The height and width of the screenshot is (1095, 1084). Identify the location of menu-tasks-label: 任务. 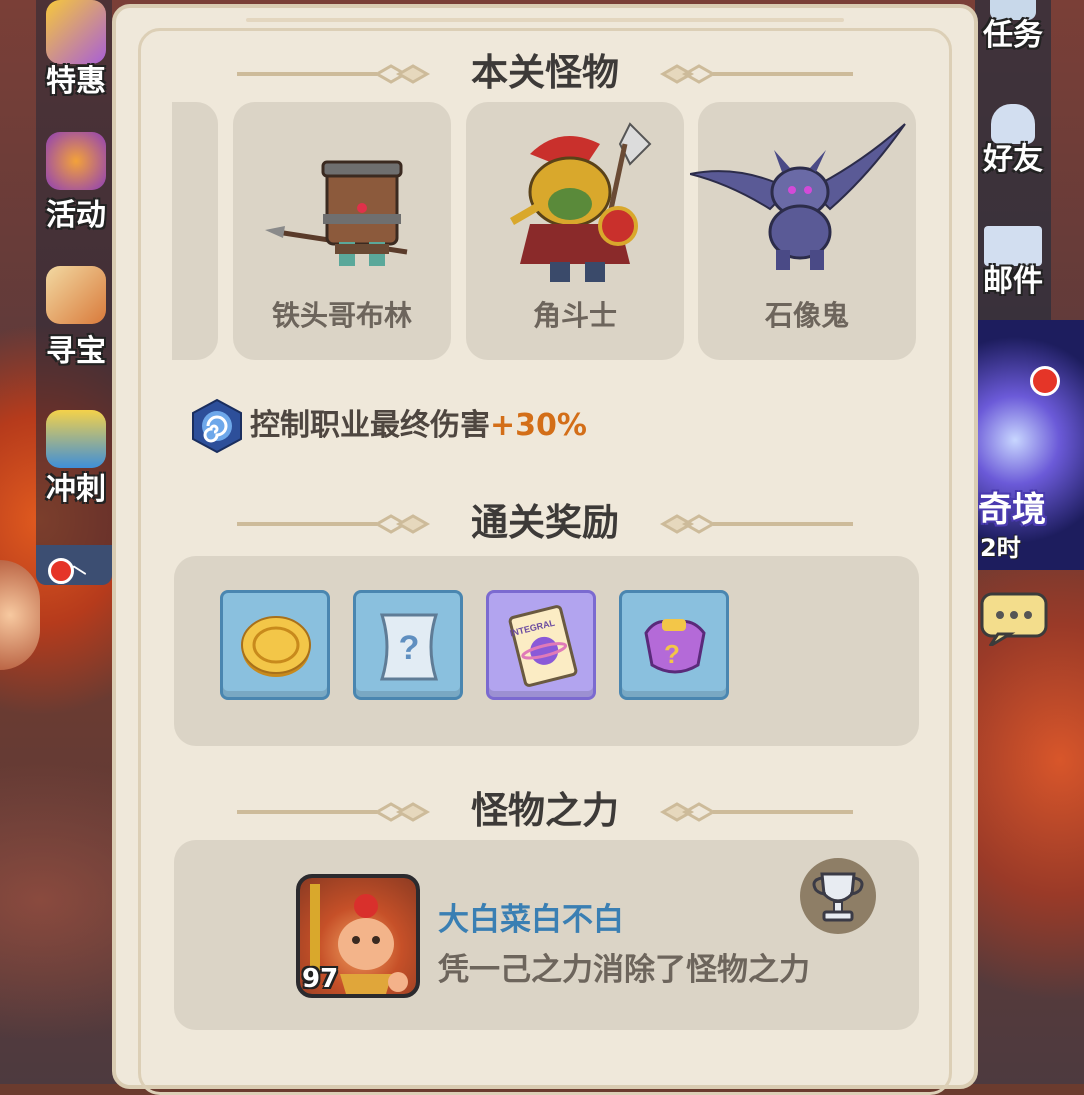
(1013, 35).